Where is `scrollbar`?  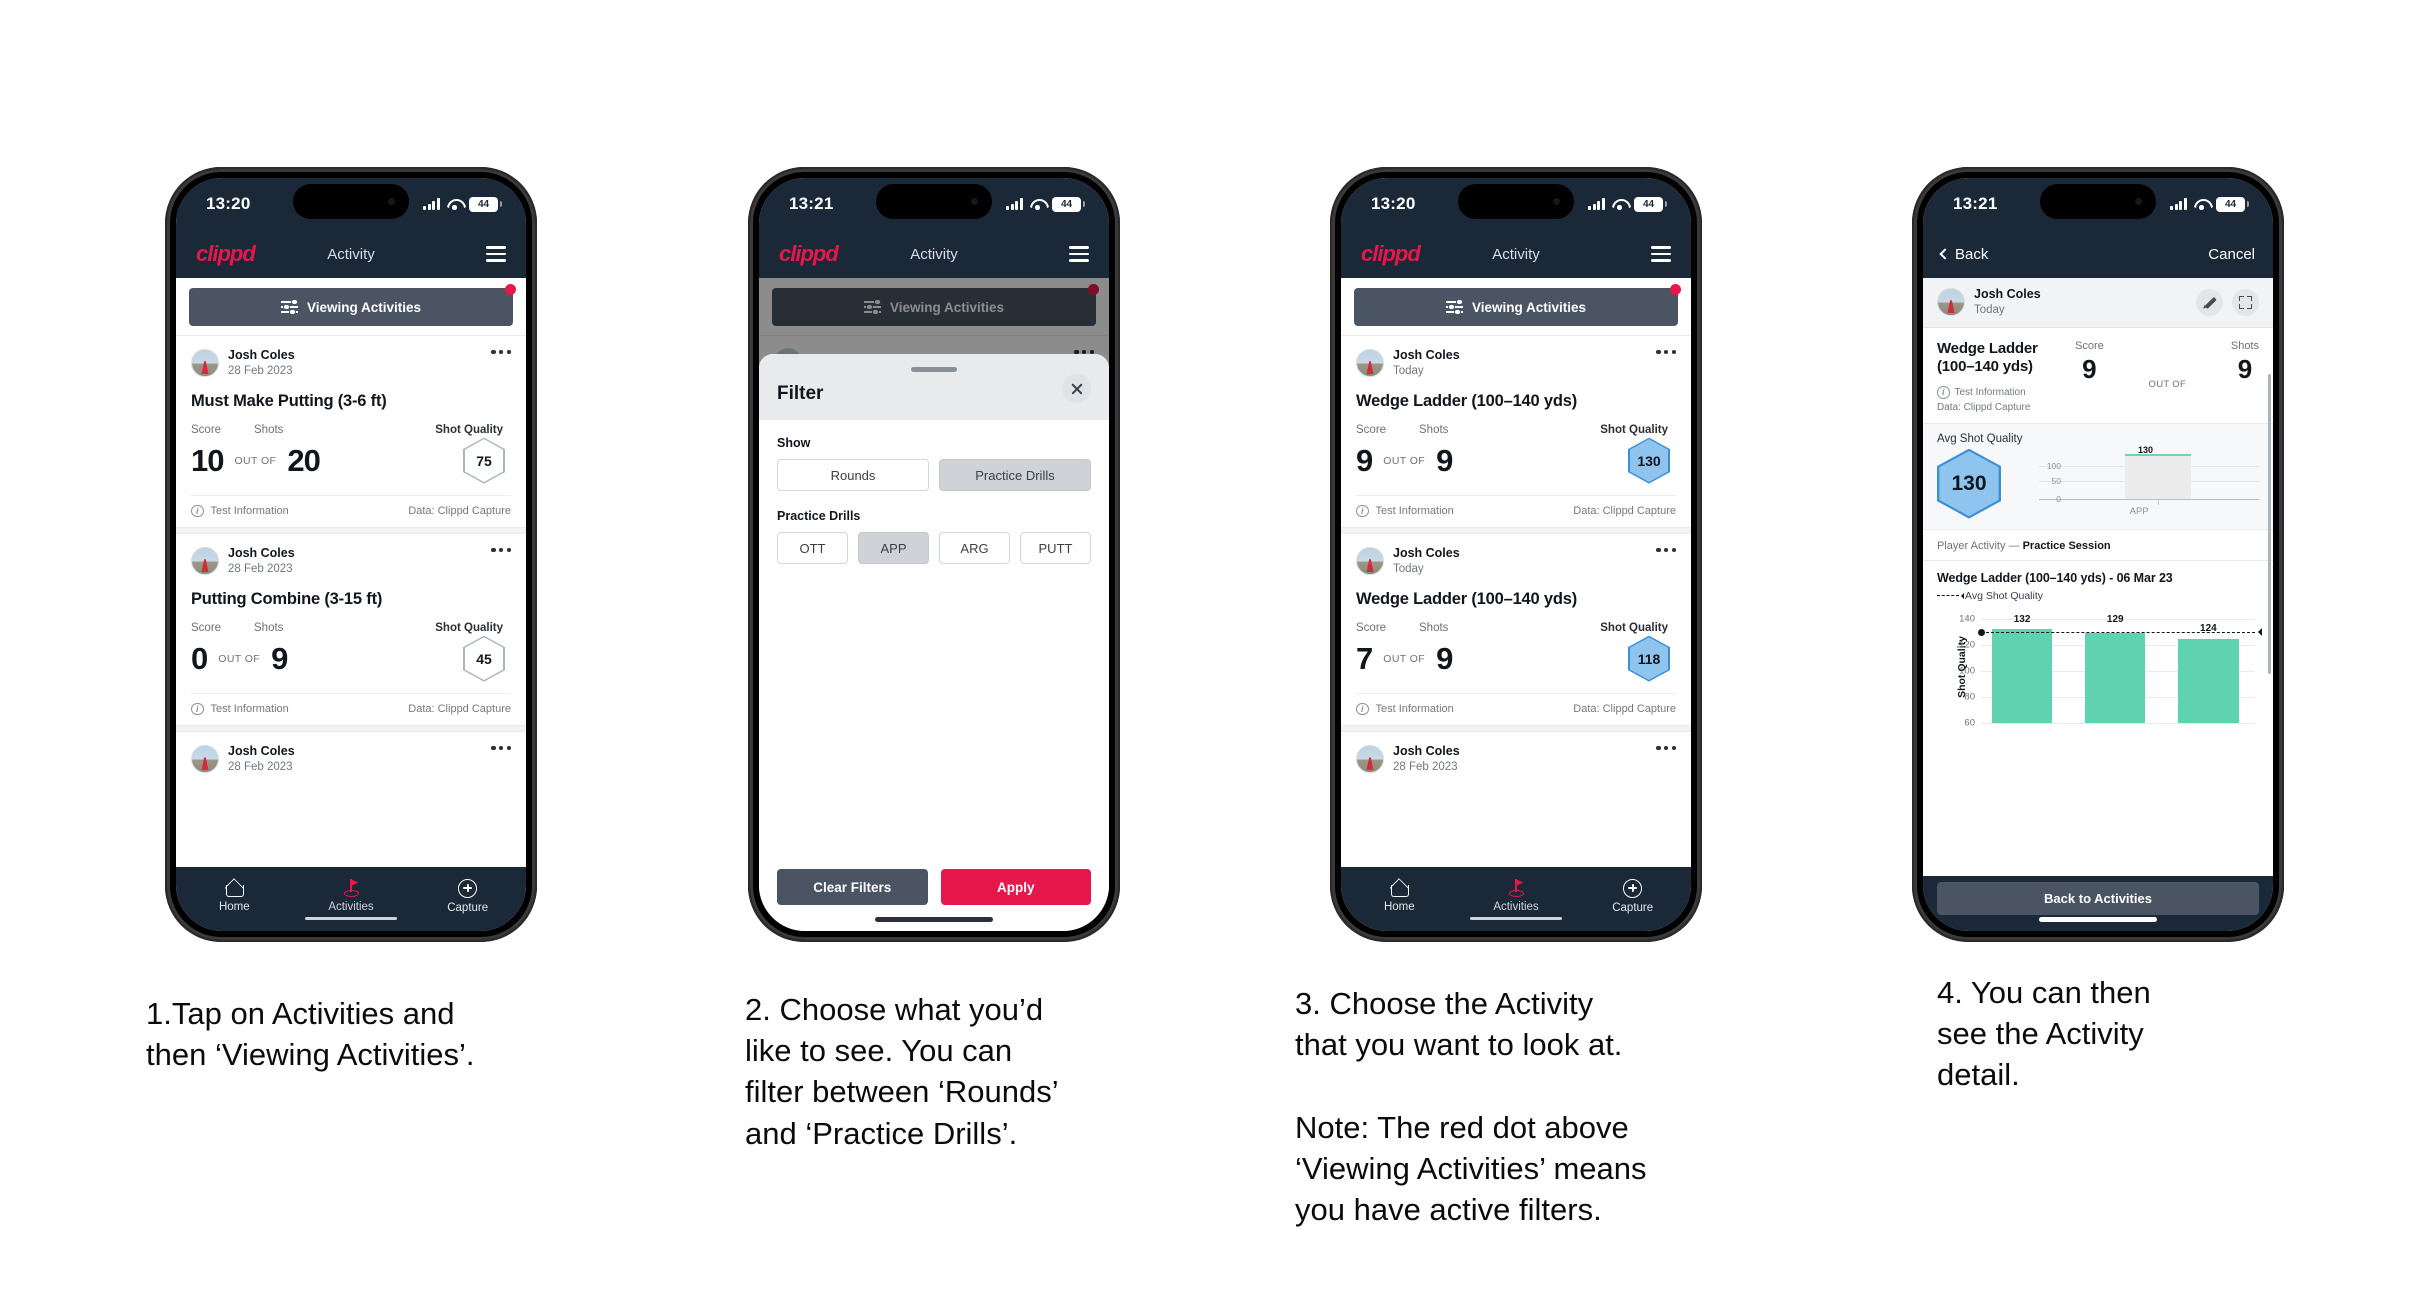
scrollbar is located at coordinates (2269, 524).